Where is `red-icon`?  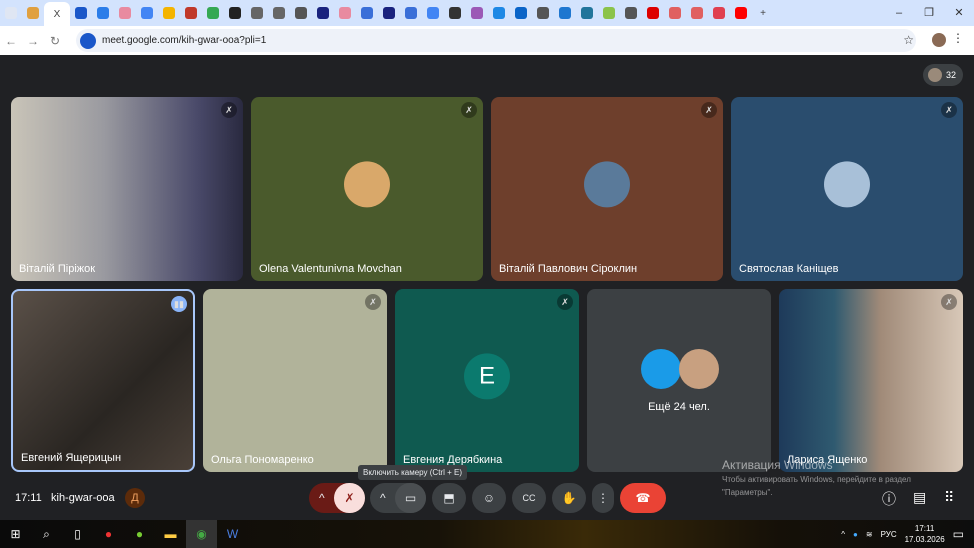
red-icon is located at coordinates (697, 13).